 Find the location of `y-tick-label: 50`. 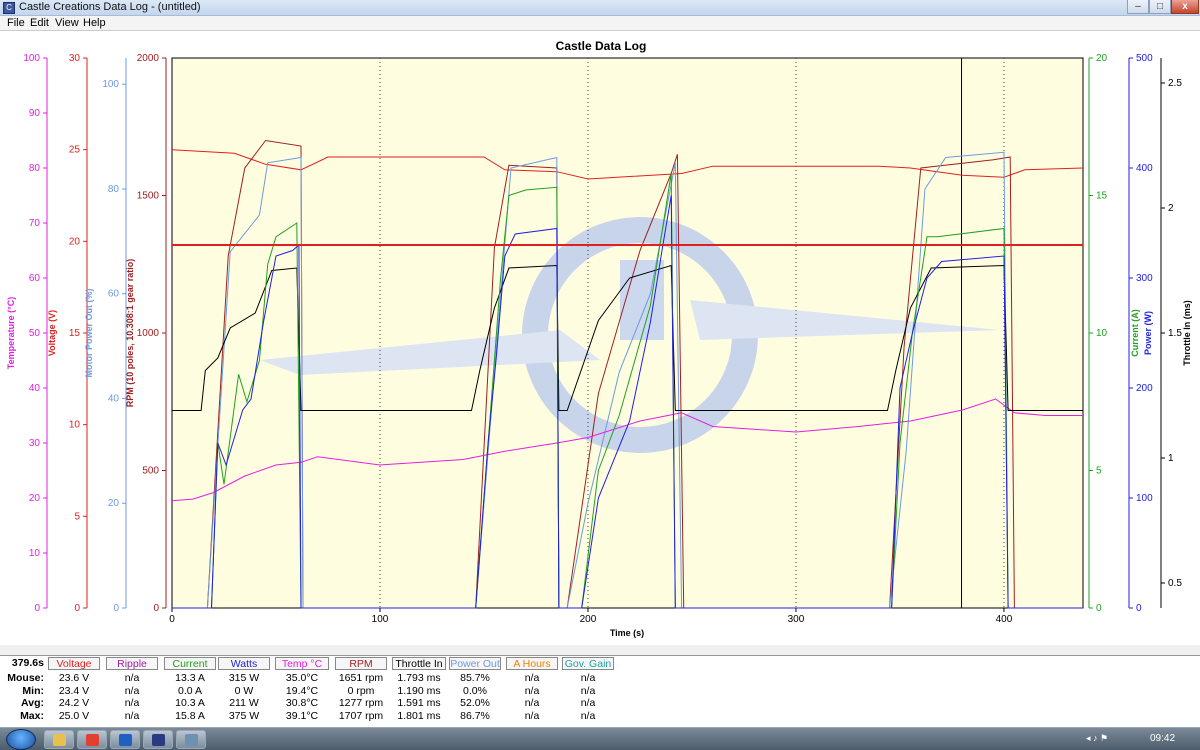

y-tick-label: 50 is located at coordinates (35, 333).